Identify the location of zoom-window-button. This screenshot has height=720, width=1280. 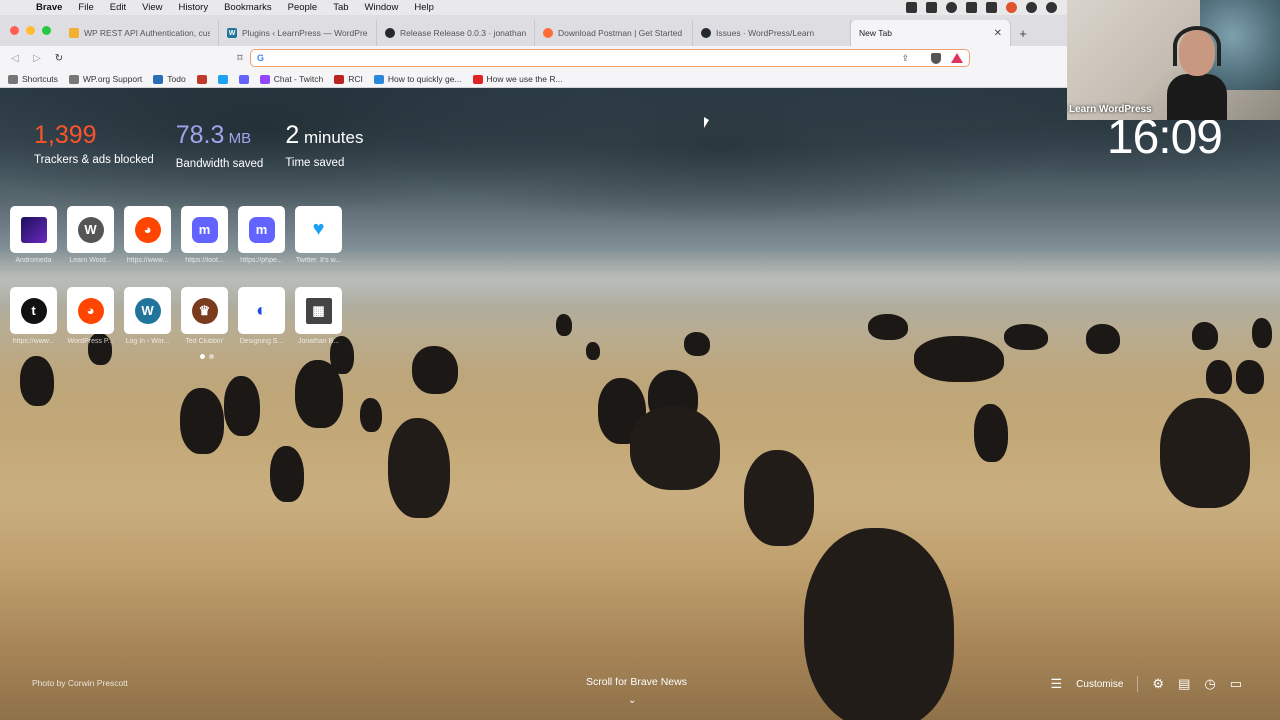
(46, 30).